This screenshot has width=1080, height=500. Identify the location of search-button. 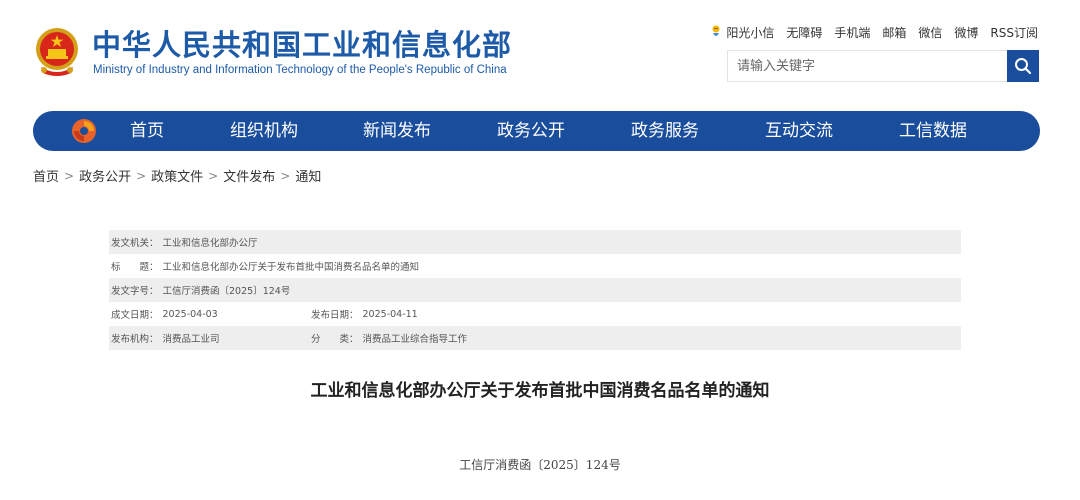
(1023, 66).